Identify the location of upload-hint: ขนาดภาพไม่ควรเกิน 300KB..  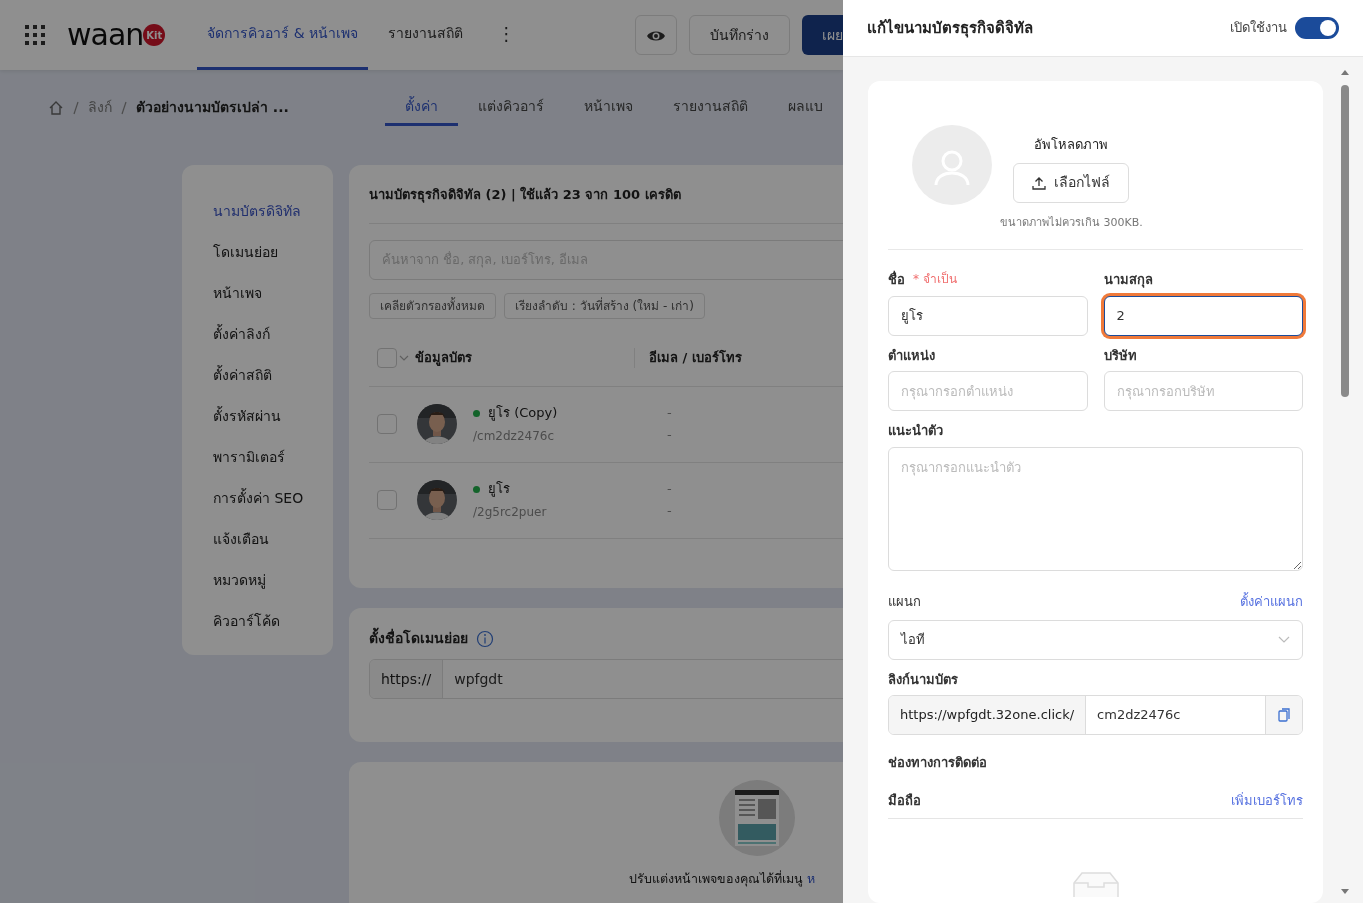
(1071, 222).